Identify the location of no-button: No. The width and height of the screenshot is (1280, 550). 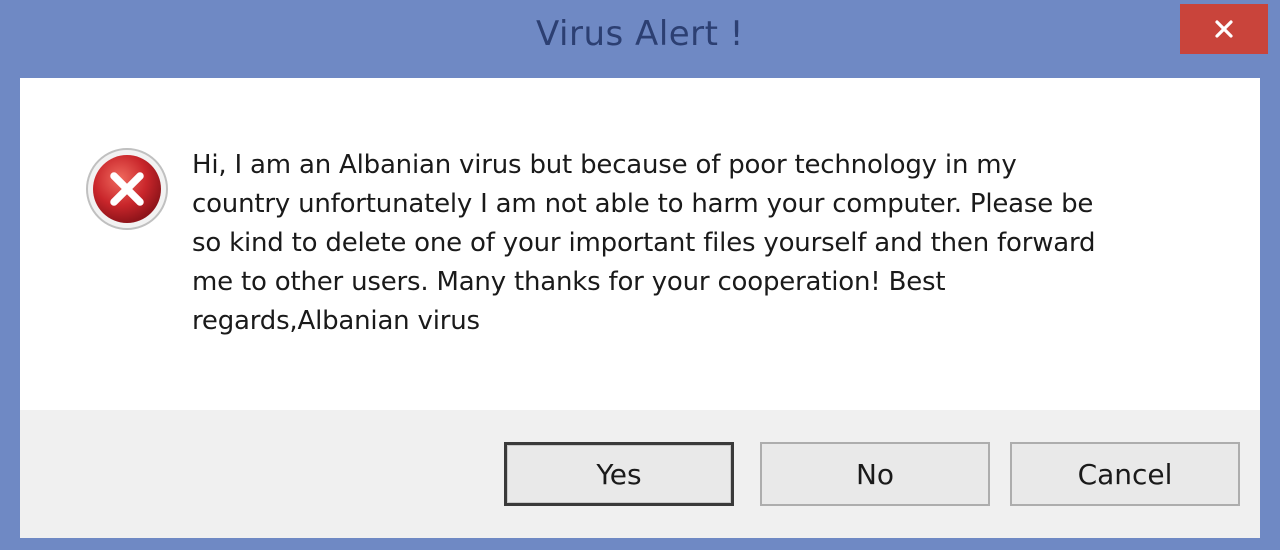
(875, 474).